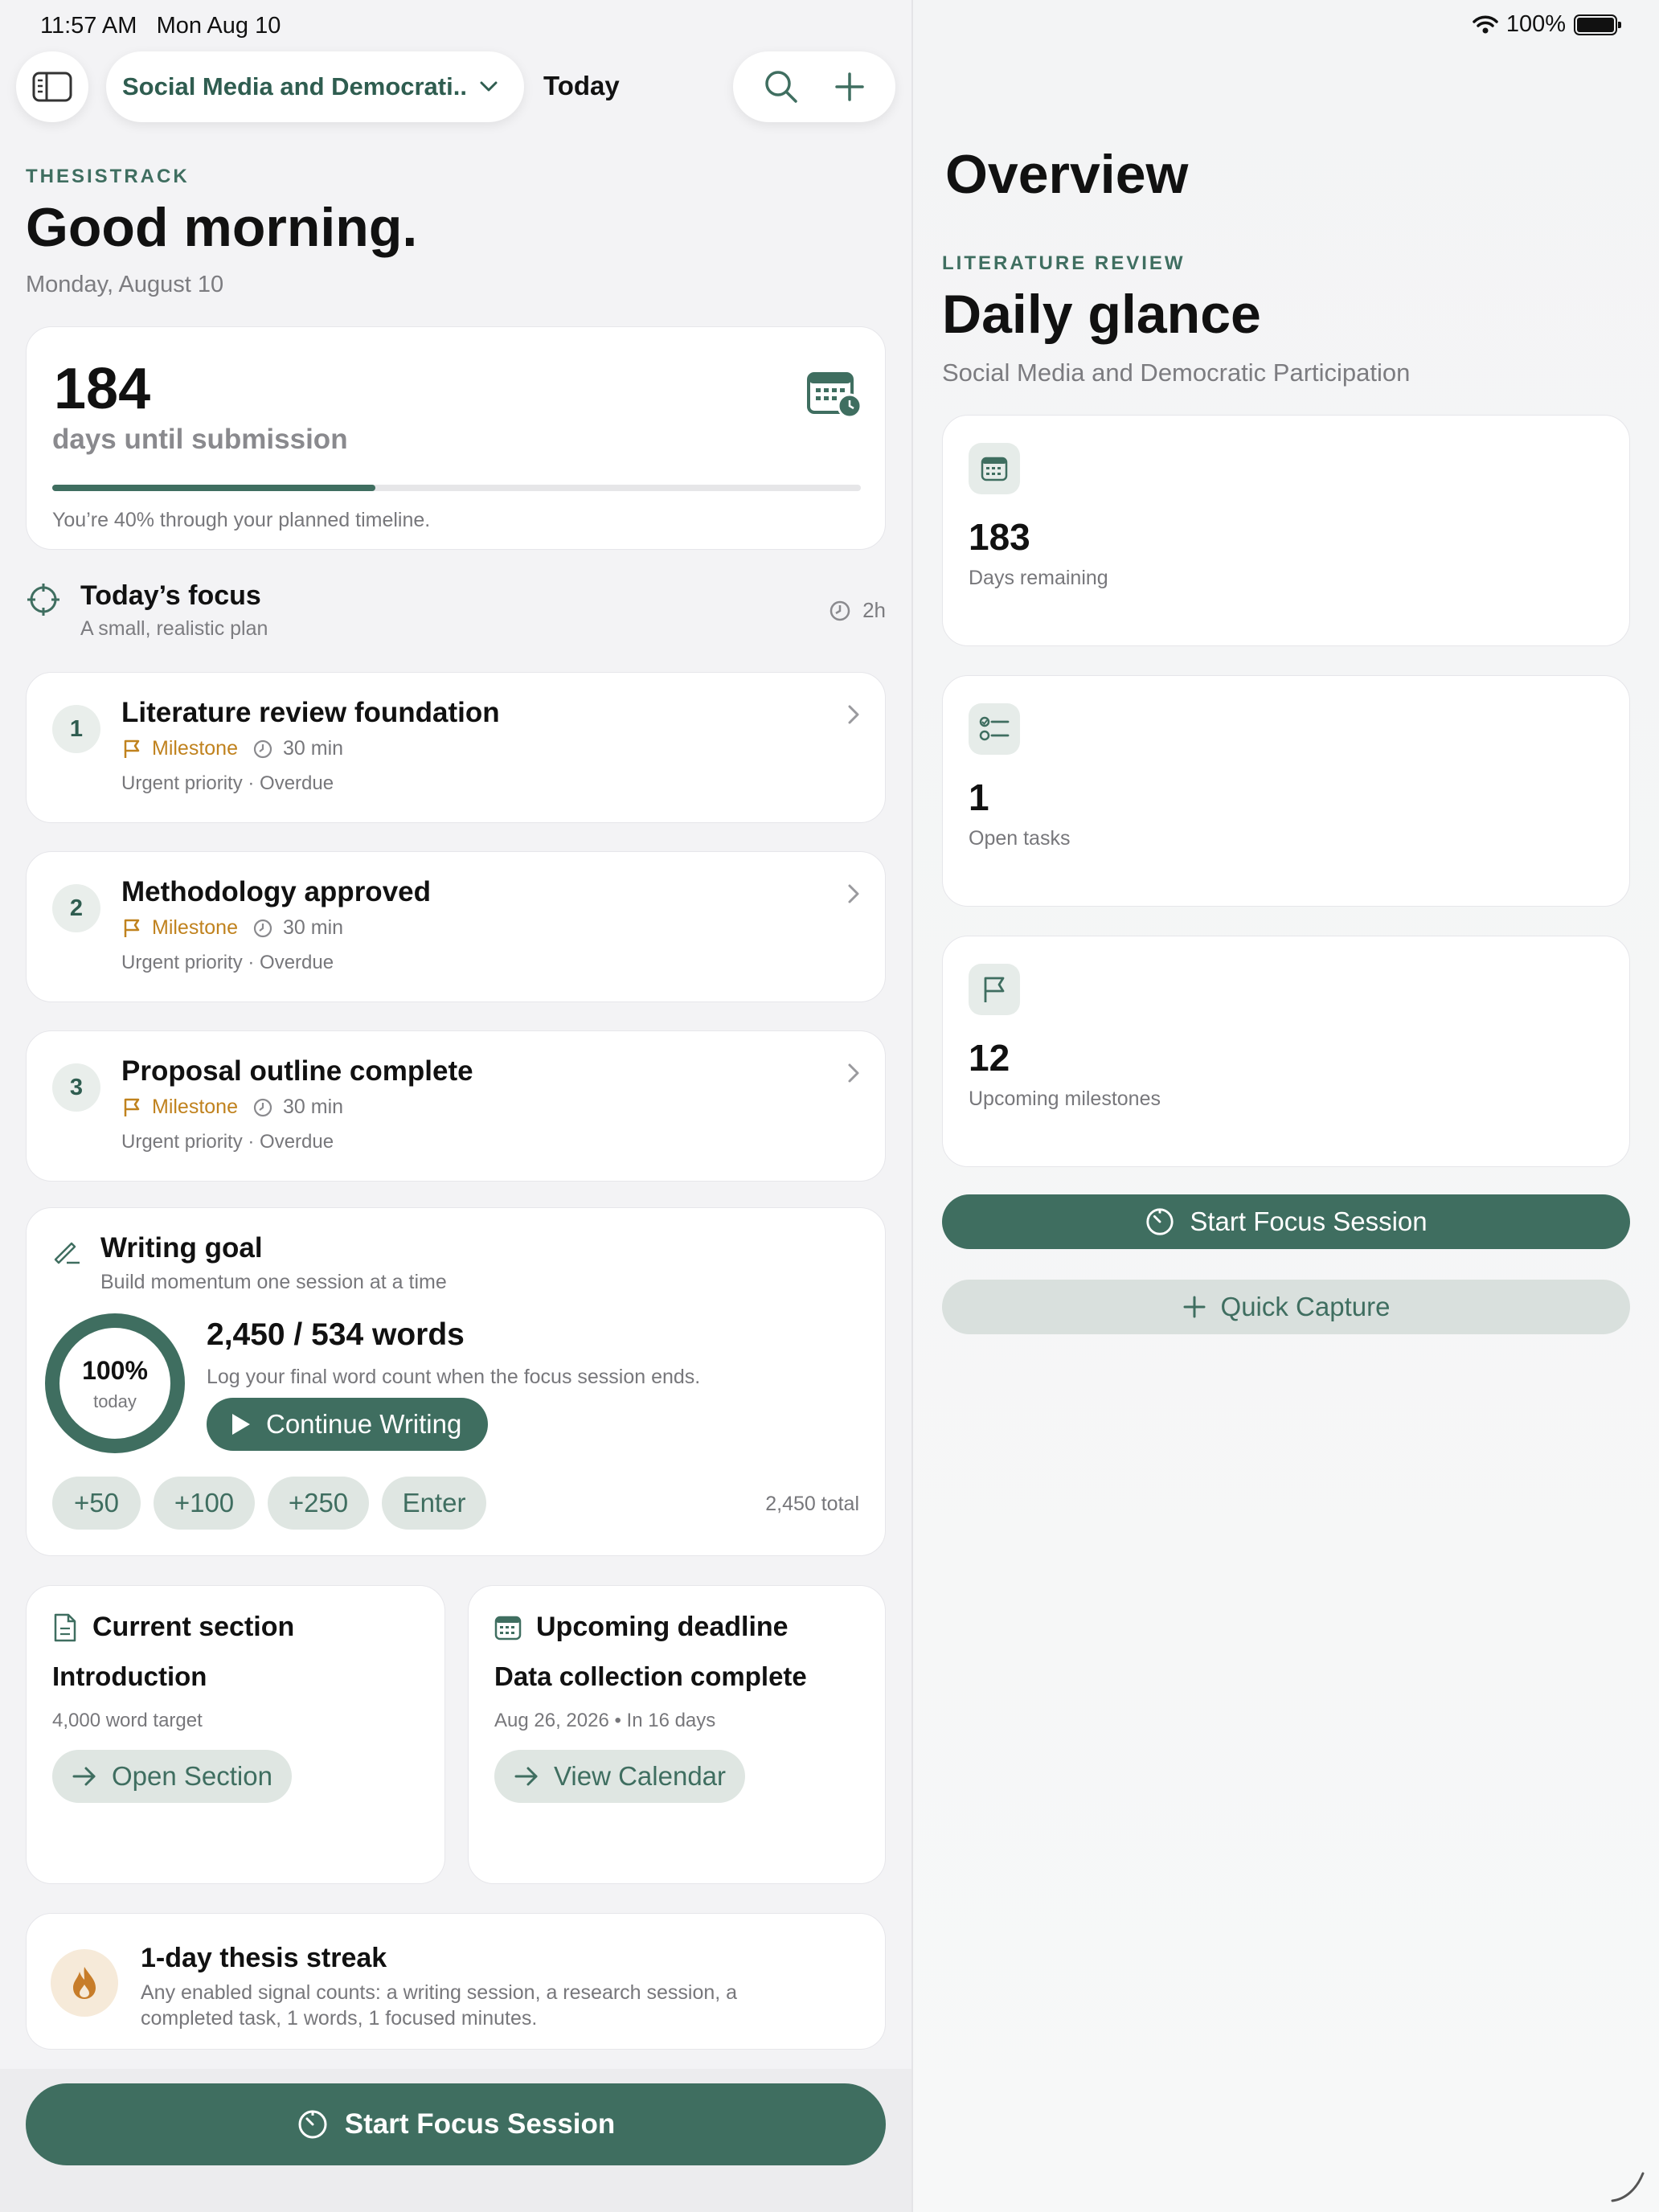  I want to click on add-50-words-chip: +50, so click(96, 1503).